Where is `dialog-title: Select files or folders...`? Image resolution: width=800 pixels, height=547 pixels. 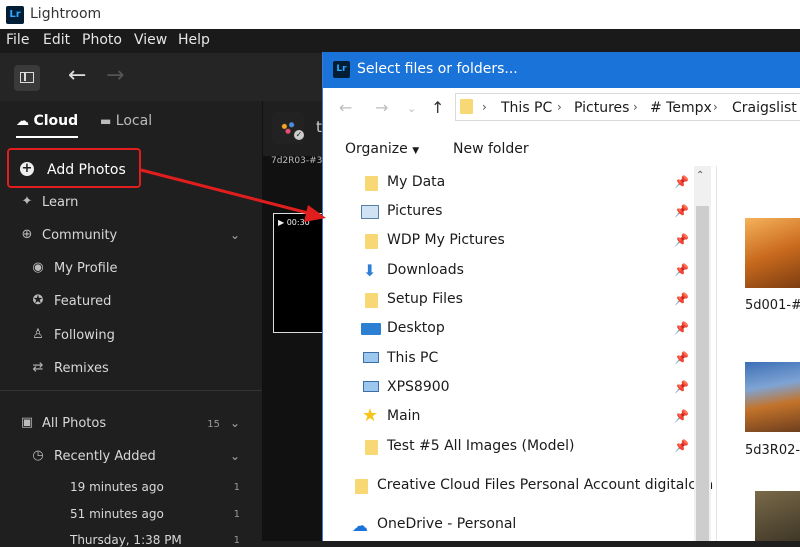
dialog-title: Select files or folders... is located at coordinates (437, 69).